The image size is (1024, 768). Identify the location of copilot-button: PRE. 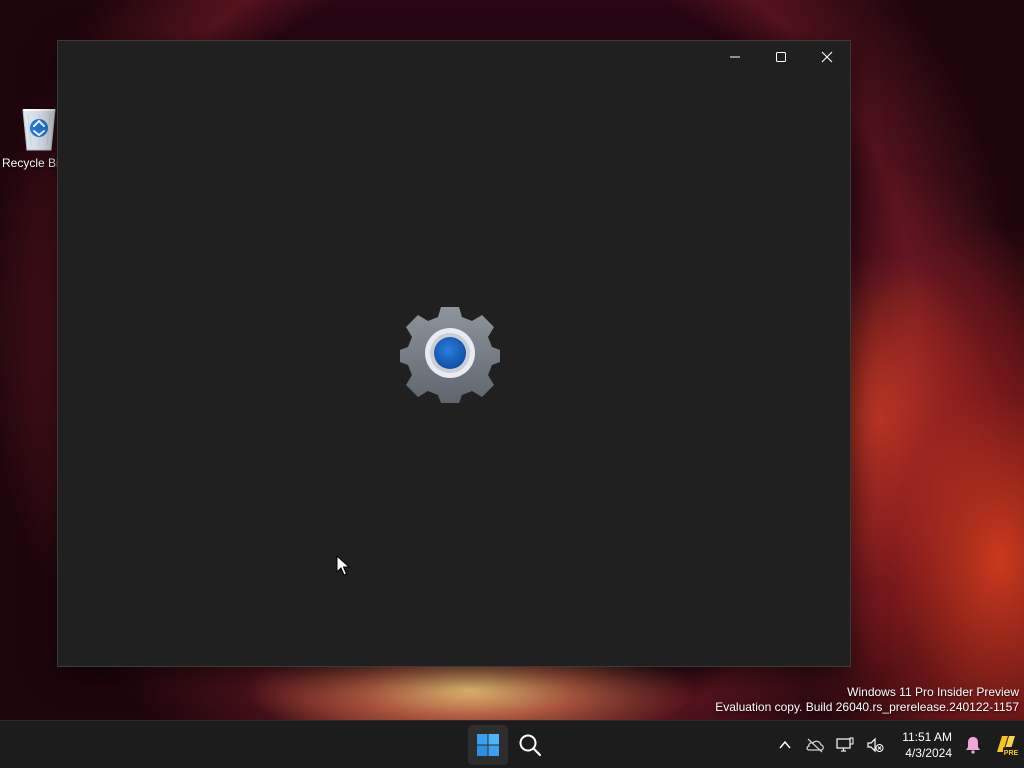
(1006, 745).